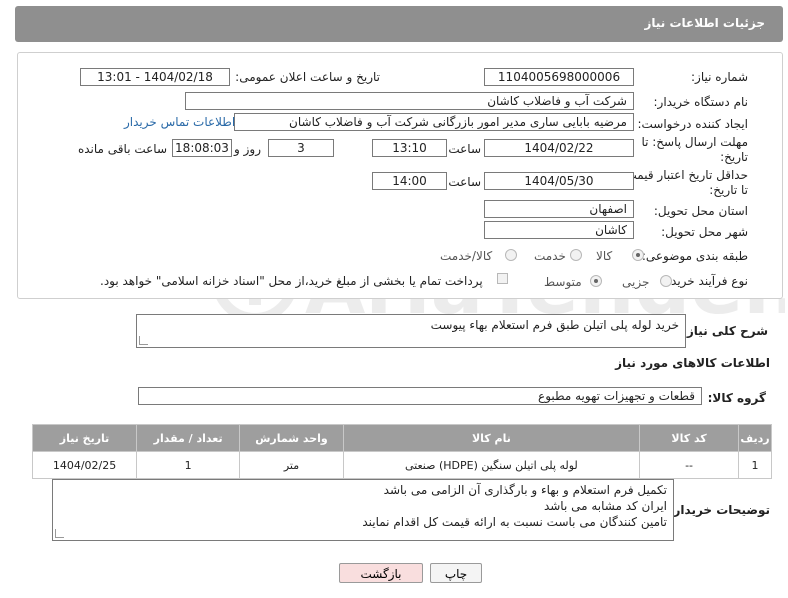 The height and width of the screenshot is (598, 788). What do you see at coordinates (84, 465) in the screenshot?
I see `cell-need-date: 1404/02/25` at bounding box center [84, 465].